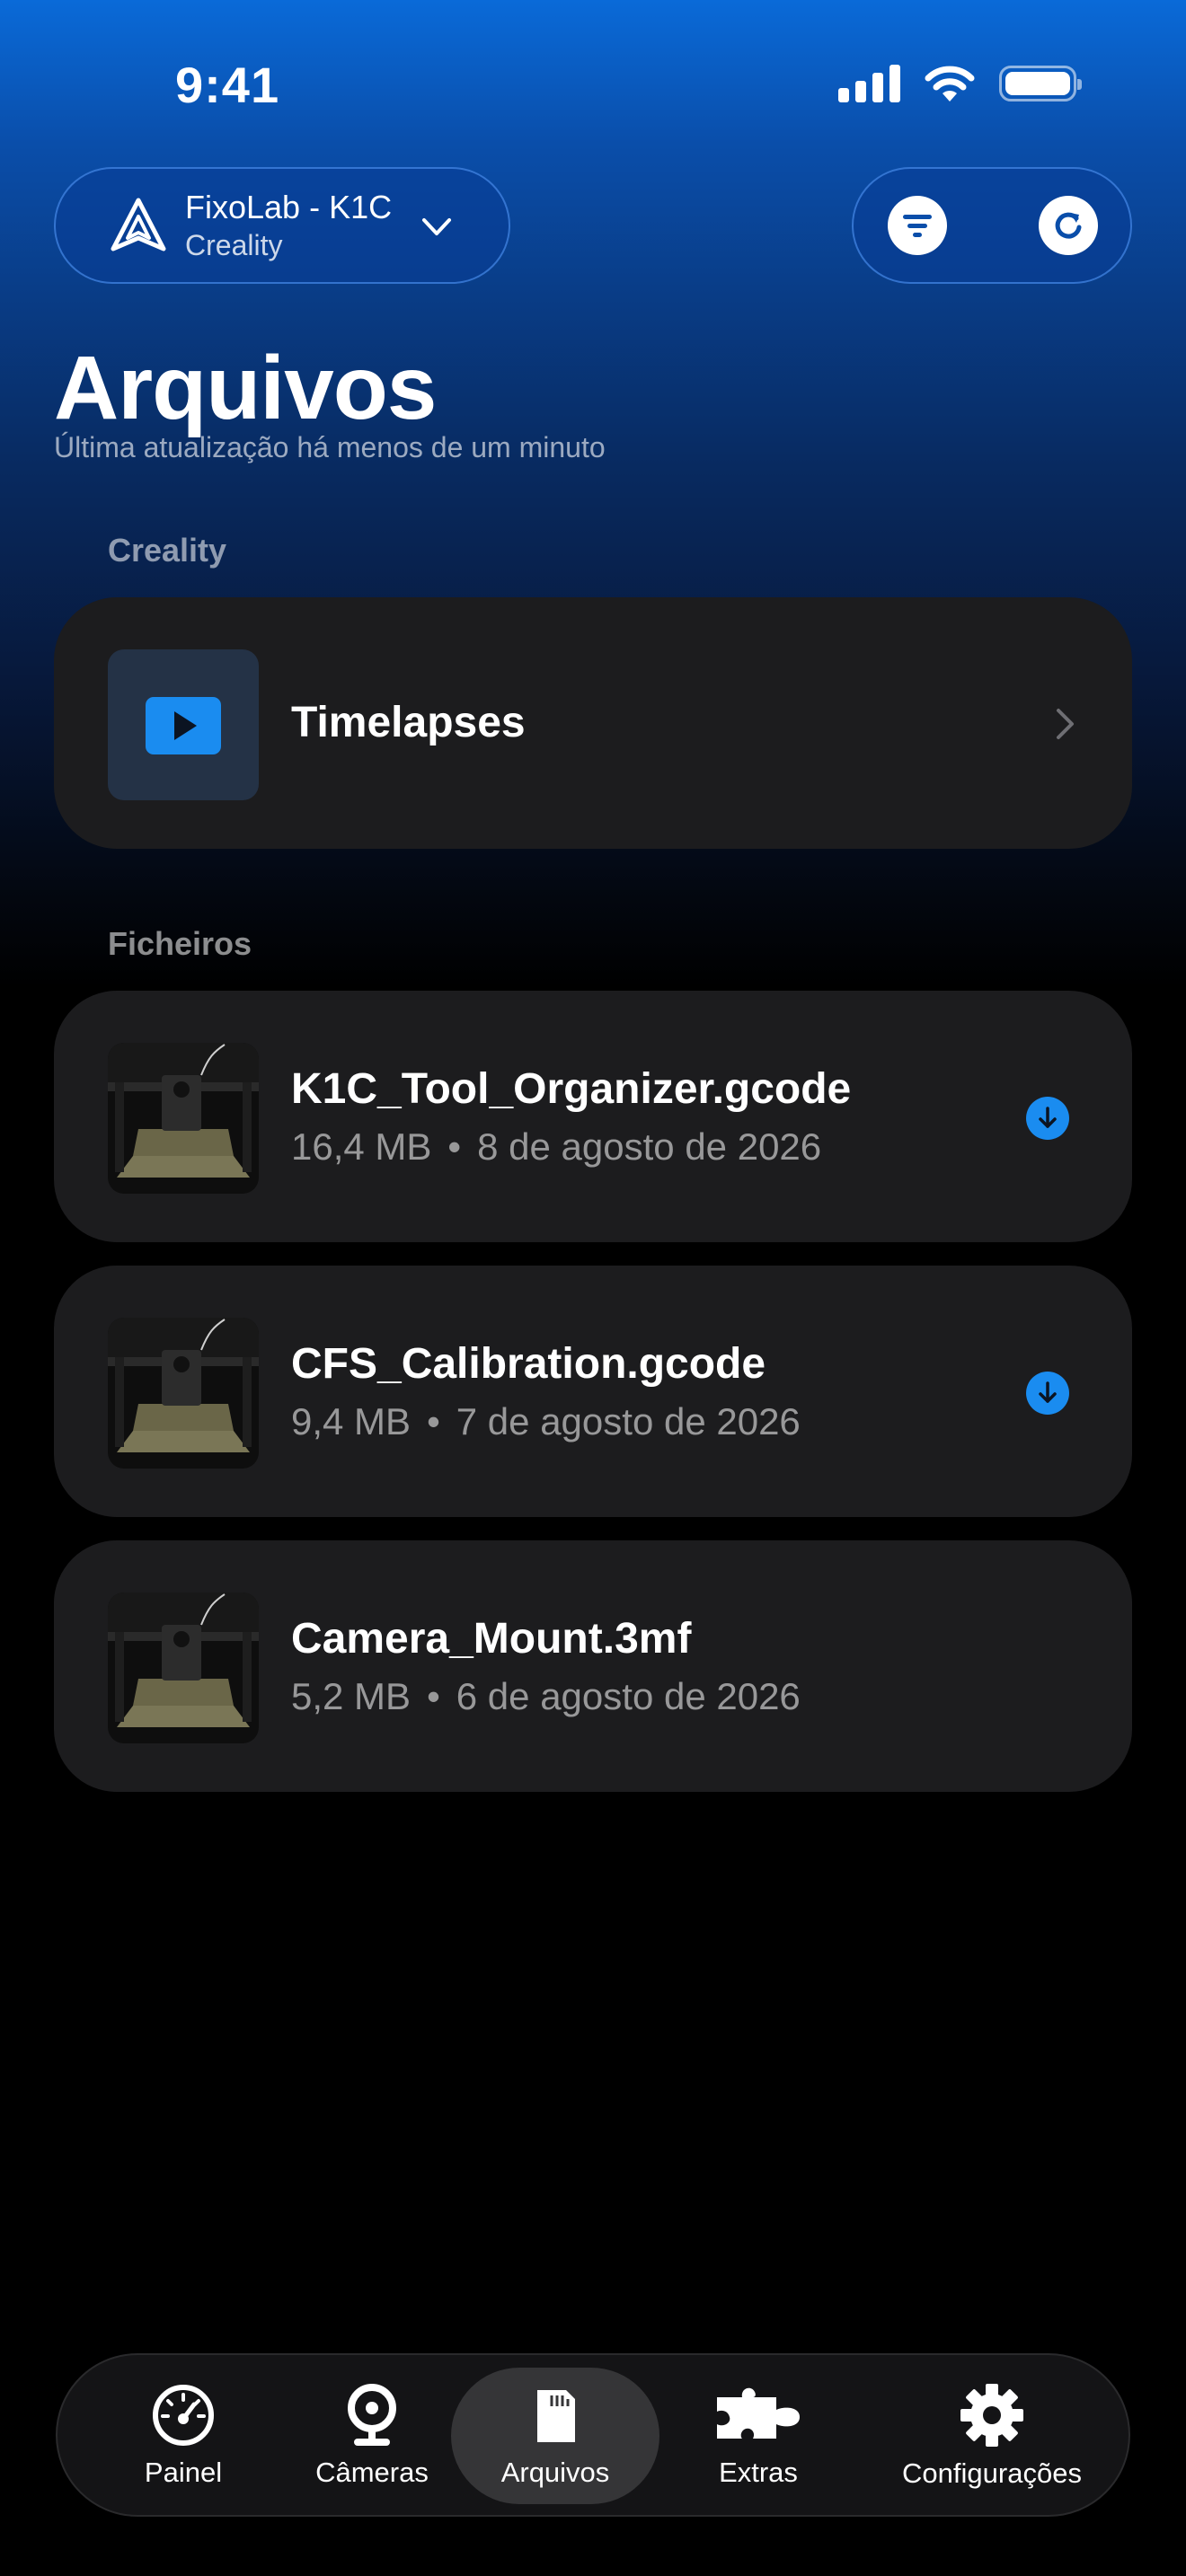  What do you see at coordinates (330, 447) in the screenshot?
I see `last-updated-text: Última atualização há menos de um minuto` at bounding box center [330, 447].